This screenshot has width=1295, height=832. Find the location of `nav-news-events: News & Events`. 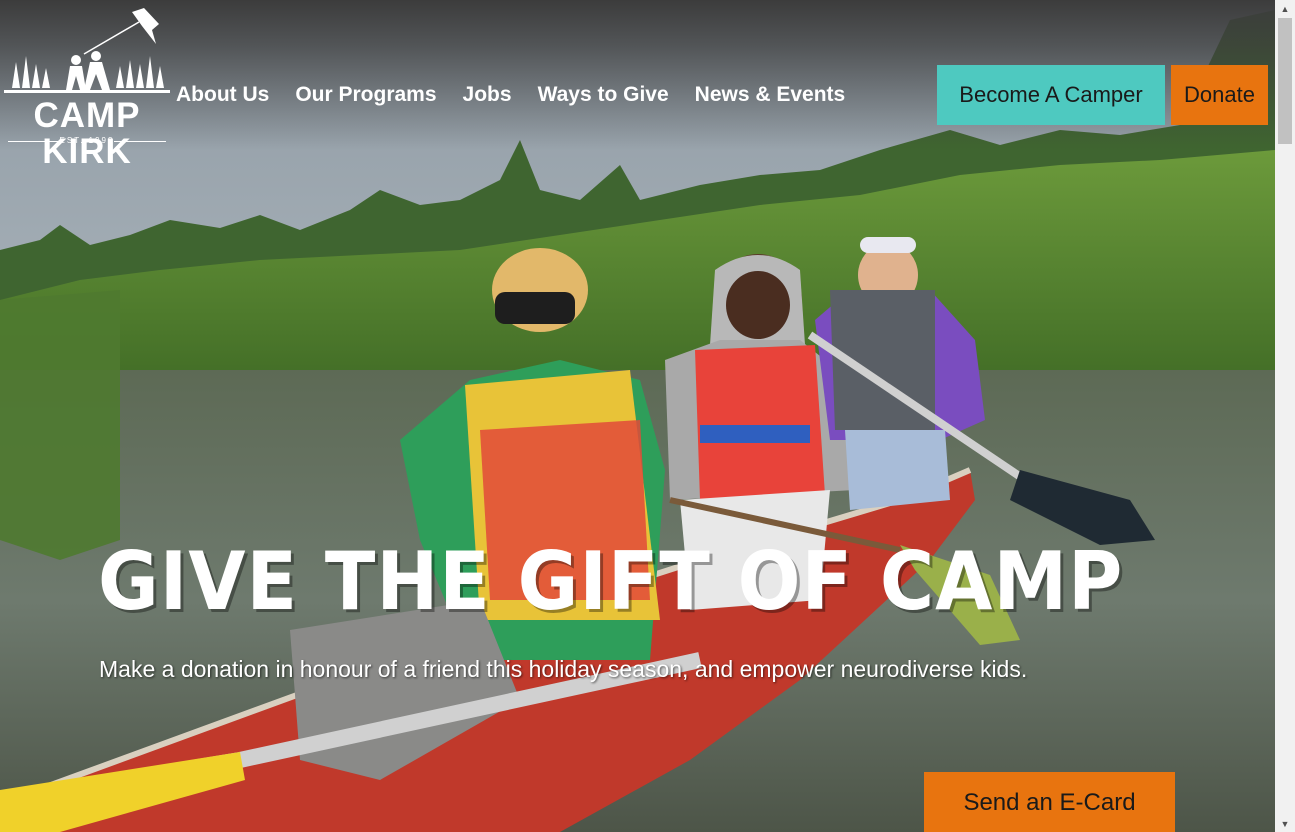

nav-news-events: News & Events is located at coordinates (770, 95).